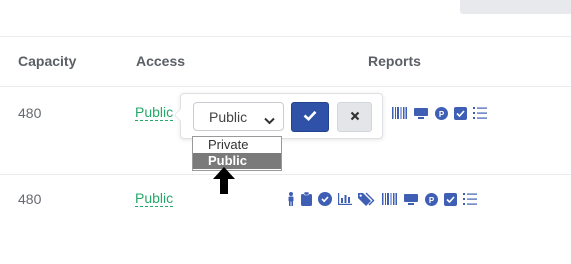 The height and width of the screenshot is (264, 571). What do you see at coordinates (224, 183) in the screenshot?
I see `cursor-arrow-icon` at bounding box center [224, 183].